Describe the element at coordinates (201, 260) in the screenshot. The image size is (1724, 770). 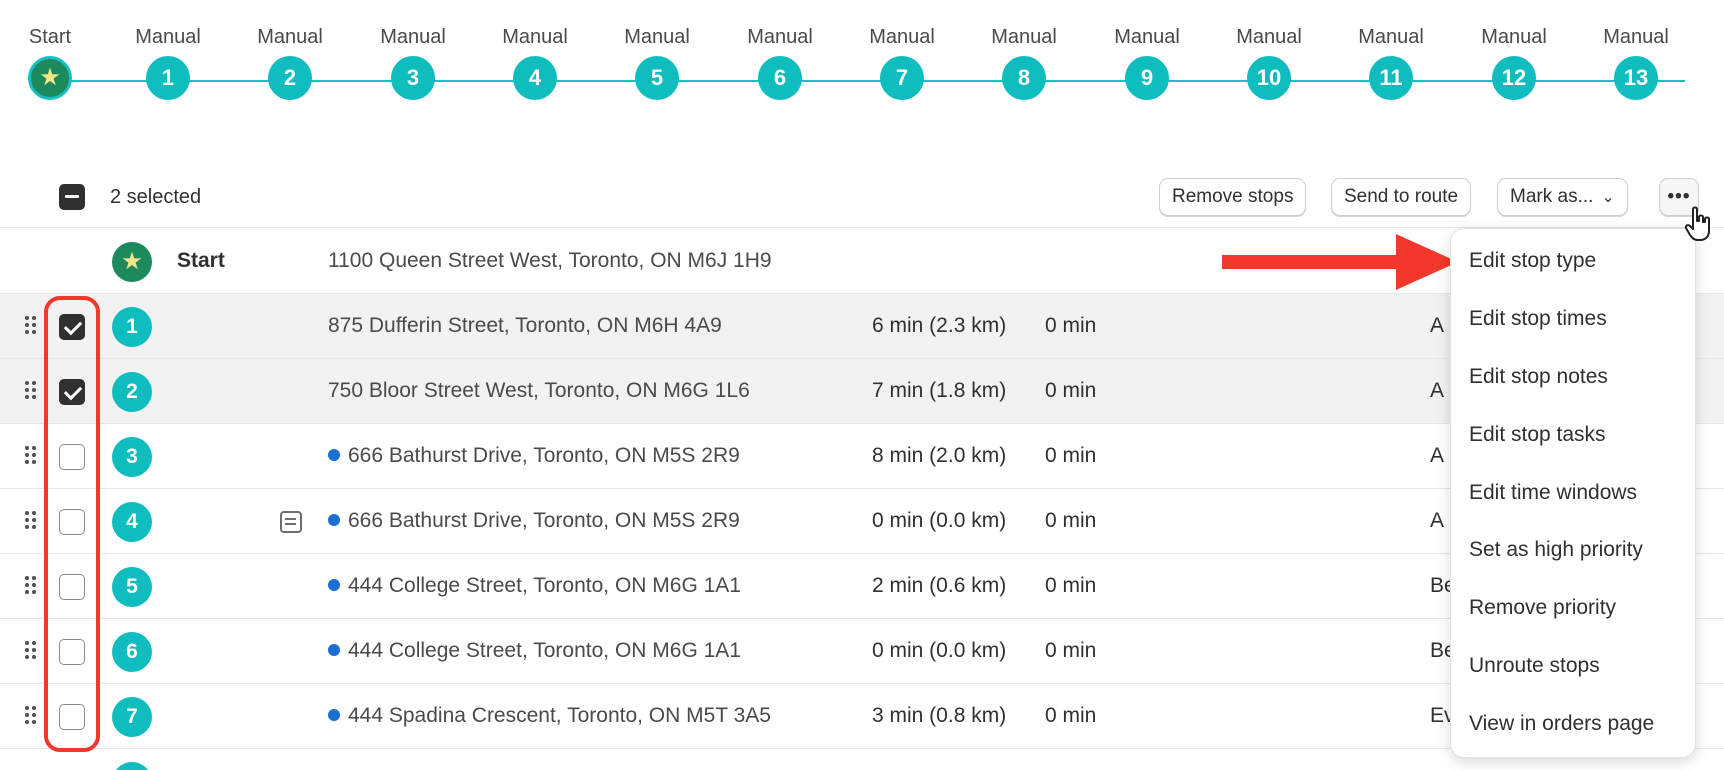
I see `stop-name: Start` at that location.